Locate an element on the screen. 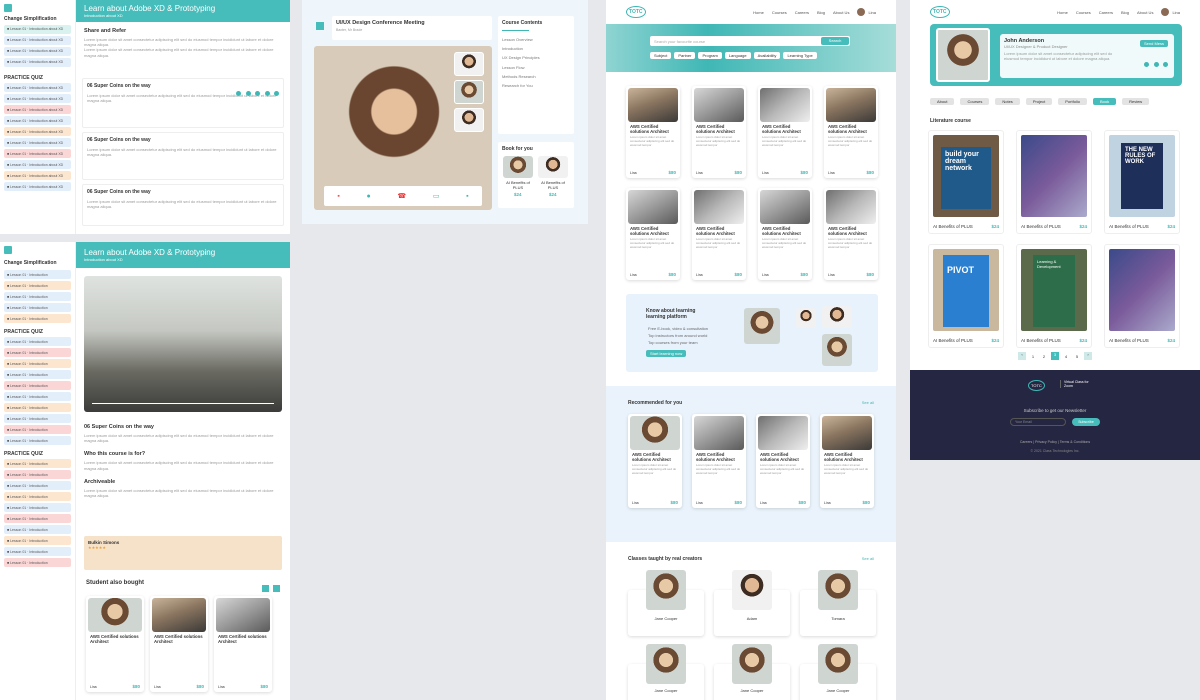 The width and height of the screenshot is (1200, 700). filter-program: Program is located at coordinates (710, 55).